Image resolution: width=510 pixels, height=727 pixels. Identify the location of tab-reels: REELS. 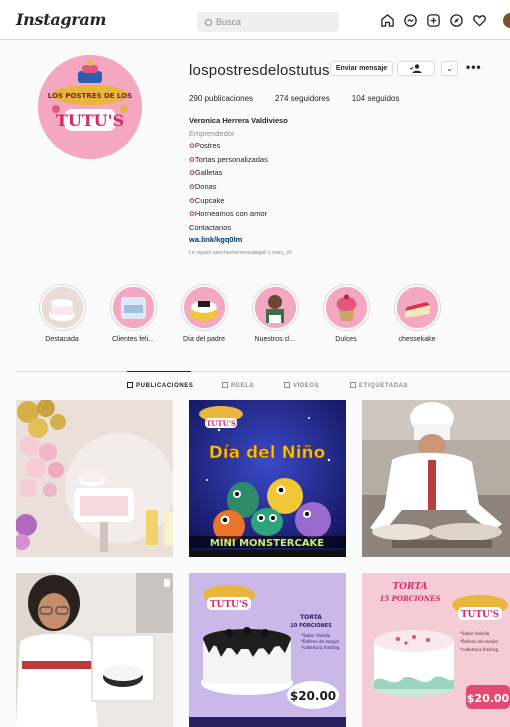
(238, 385).